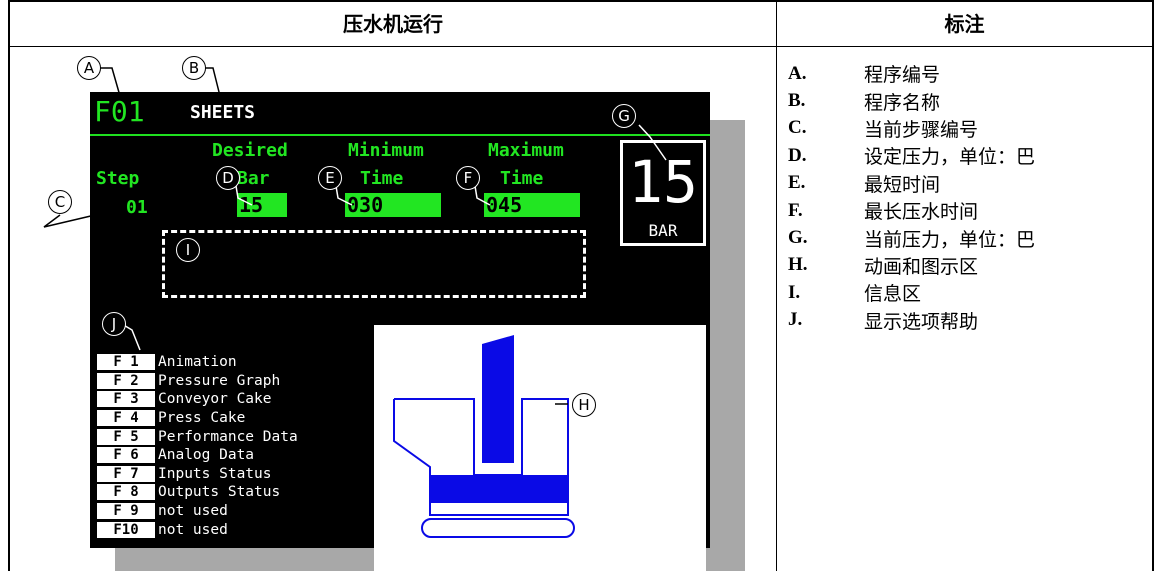 The image size is (1158, 575). What do you see at coordinates (219, 380) in the screenshot?
I see `function-key-label: Pressure Graph` at bounding box center [219, 380].